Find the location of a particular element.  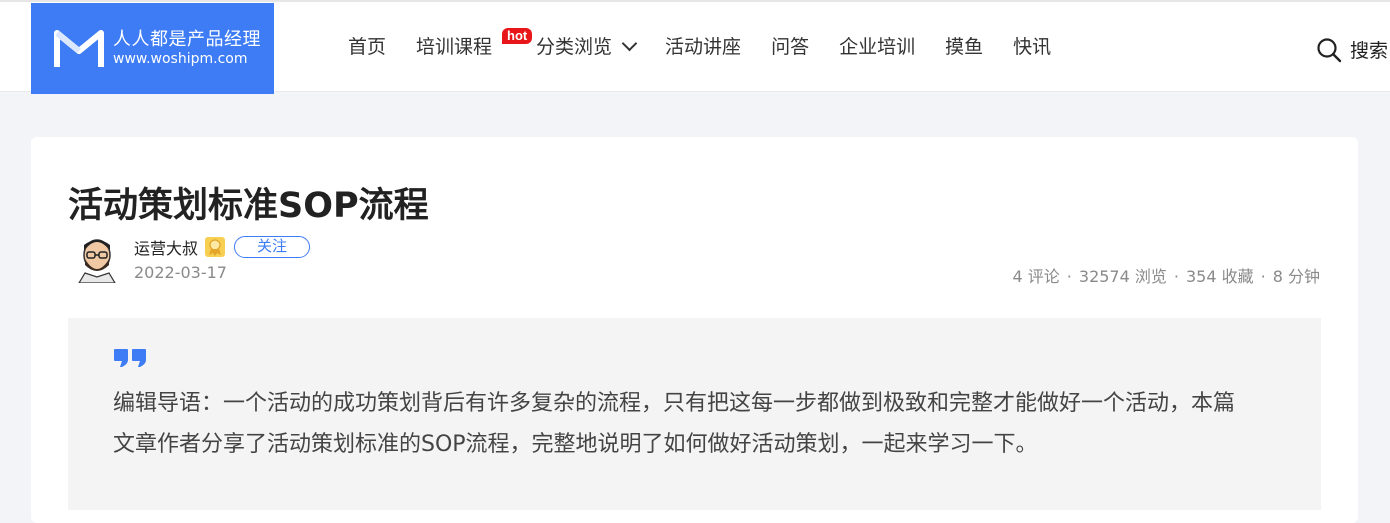

article-stats: 4 评论 · 32574 浏览 · 354 收藏 · 8 分钟 is located at coordinates (1166, 275).